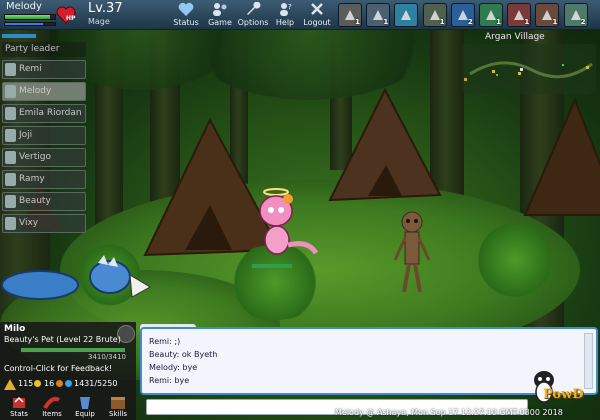 This screenshot has width=600, height=420. What do you see at coordinates (220, 22) in the screenshot?
I see `game-button-label: Game` at bounding box center [220, 22].